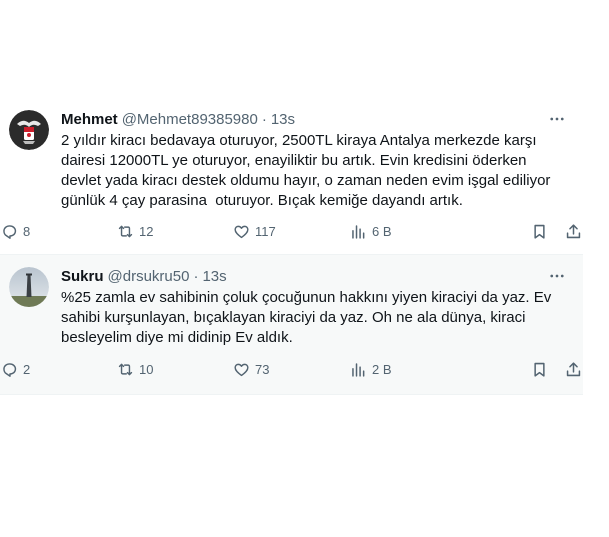 This screenshot has width=609, height=537. I want to click on retweet-count: 12, so click(146, 231).